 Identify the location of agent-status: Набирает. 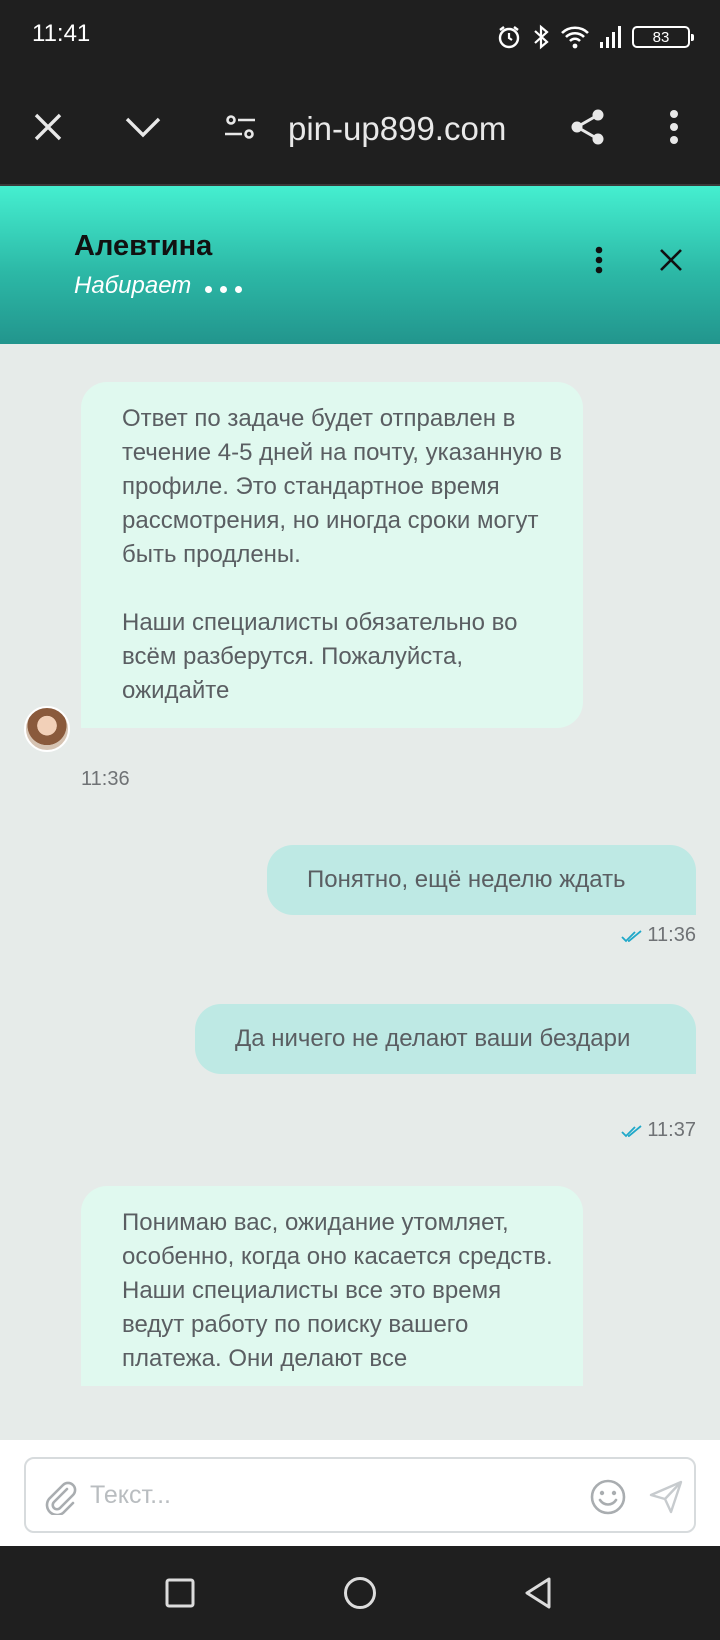
(133, 285).